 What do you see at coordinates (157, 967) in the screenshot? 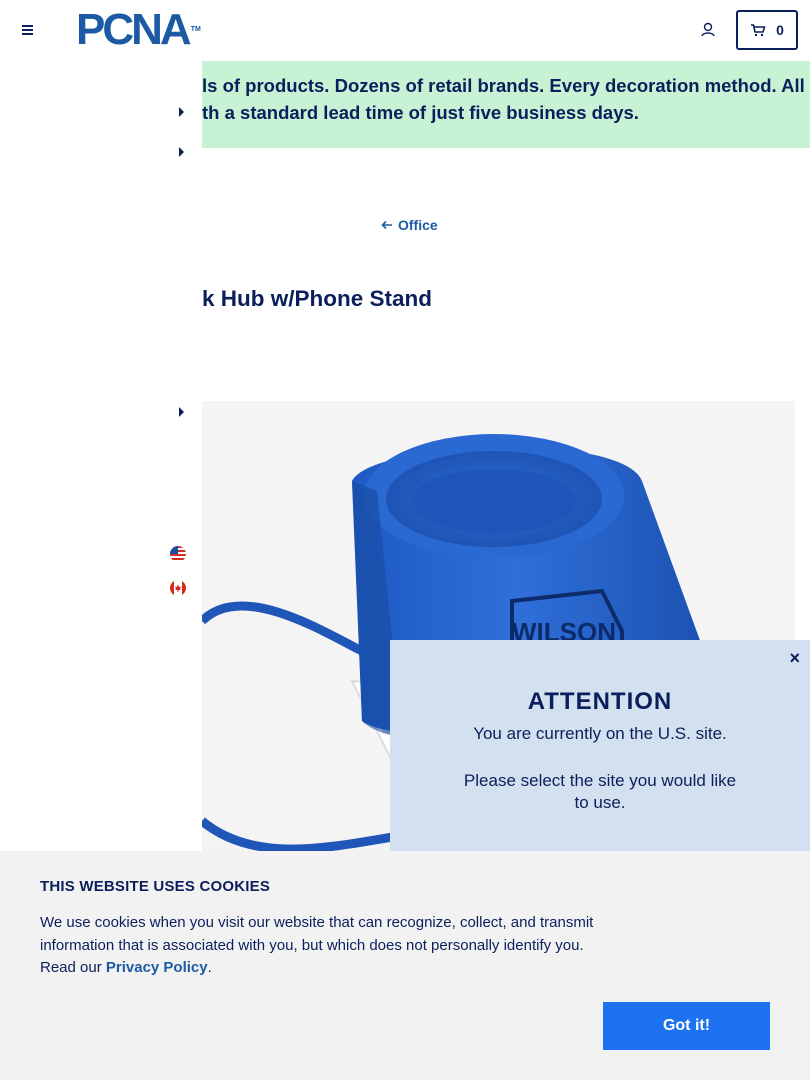
I see `privacy-policy-link: Privacy Policy` at bounding box center [157, 967].